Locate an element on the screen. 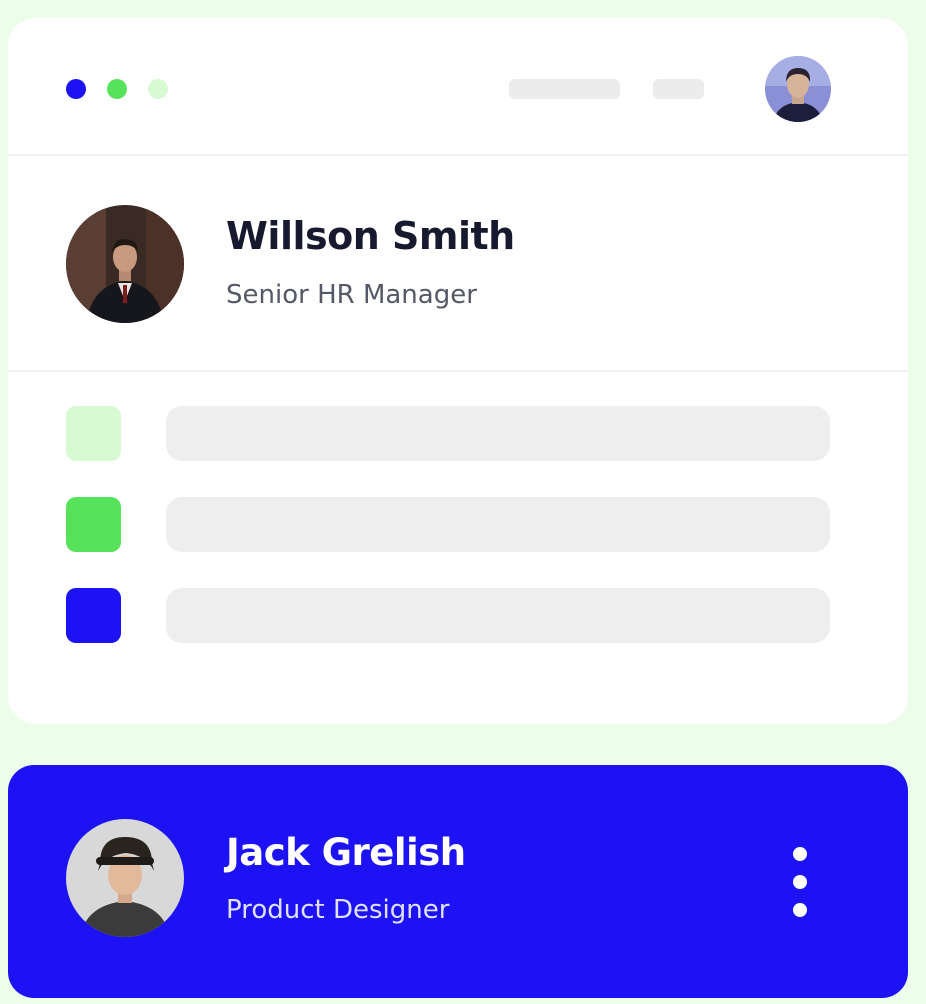 The width and height of the screenshot is (926, 1004). selected-profile-role: Product Designer is located at coordinates (338, 910).